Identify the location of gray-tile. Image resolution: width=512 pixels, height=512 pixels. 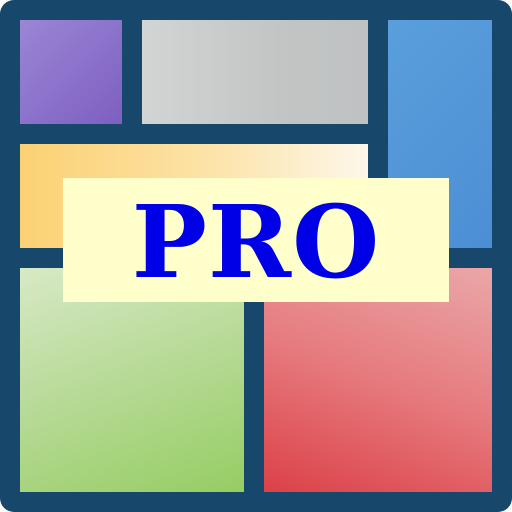
(255, 72).